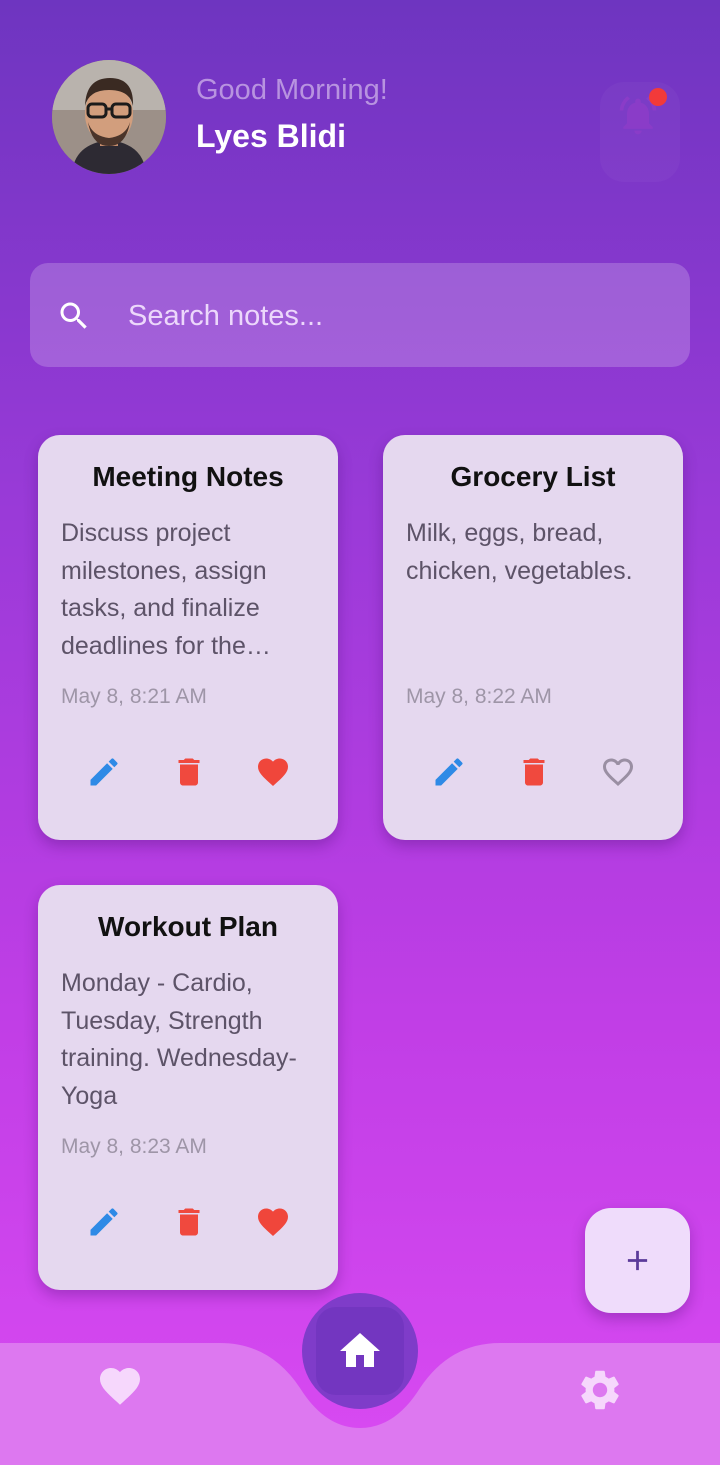 This screenshot has height=1465, width=720. What do you see at coordinates (388, 316) in the screenshot?
I see `search-input` at bounding box center [388, 316].